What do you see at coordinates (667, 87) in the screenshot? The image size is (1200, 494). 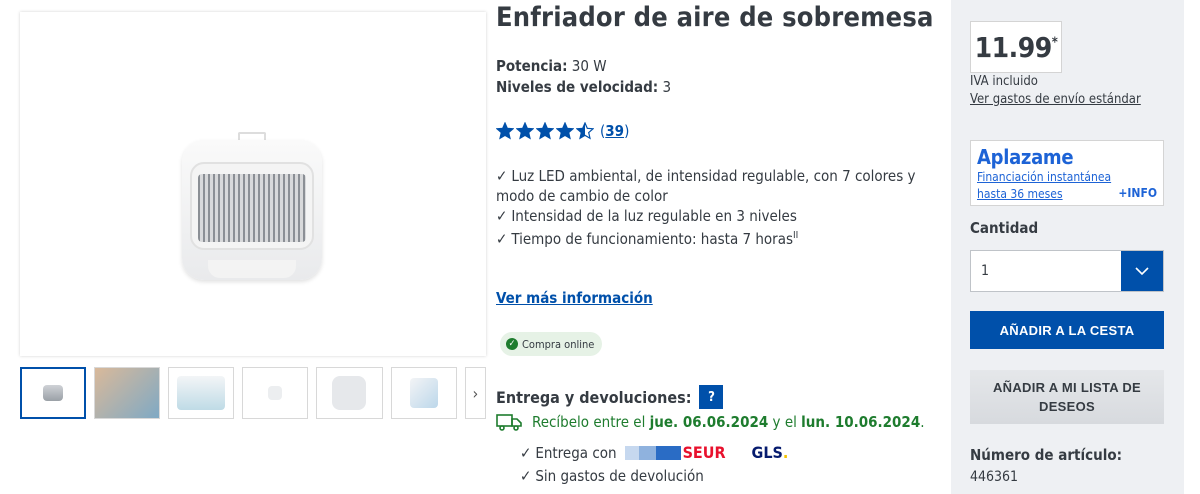 I see `spec-value: 3` at bounding box center [667, 87].